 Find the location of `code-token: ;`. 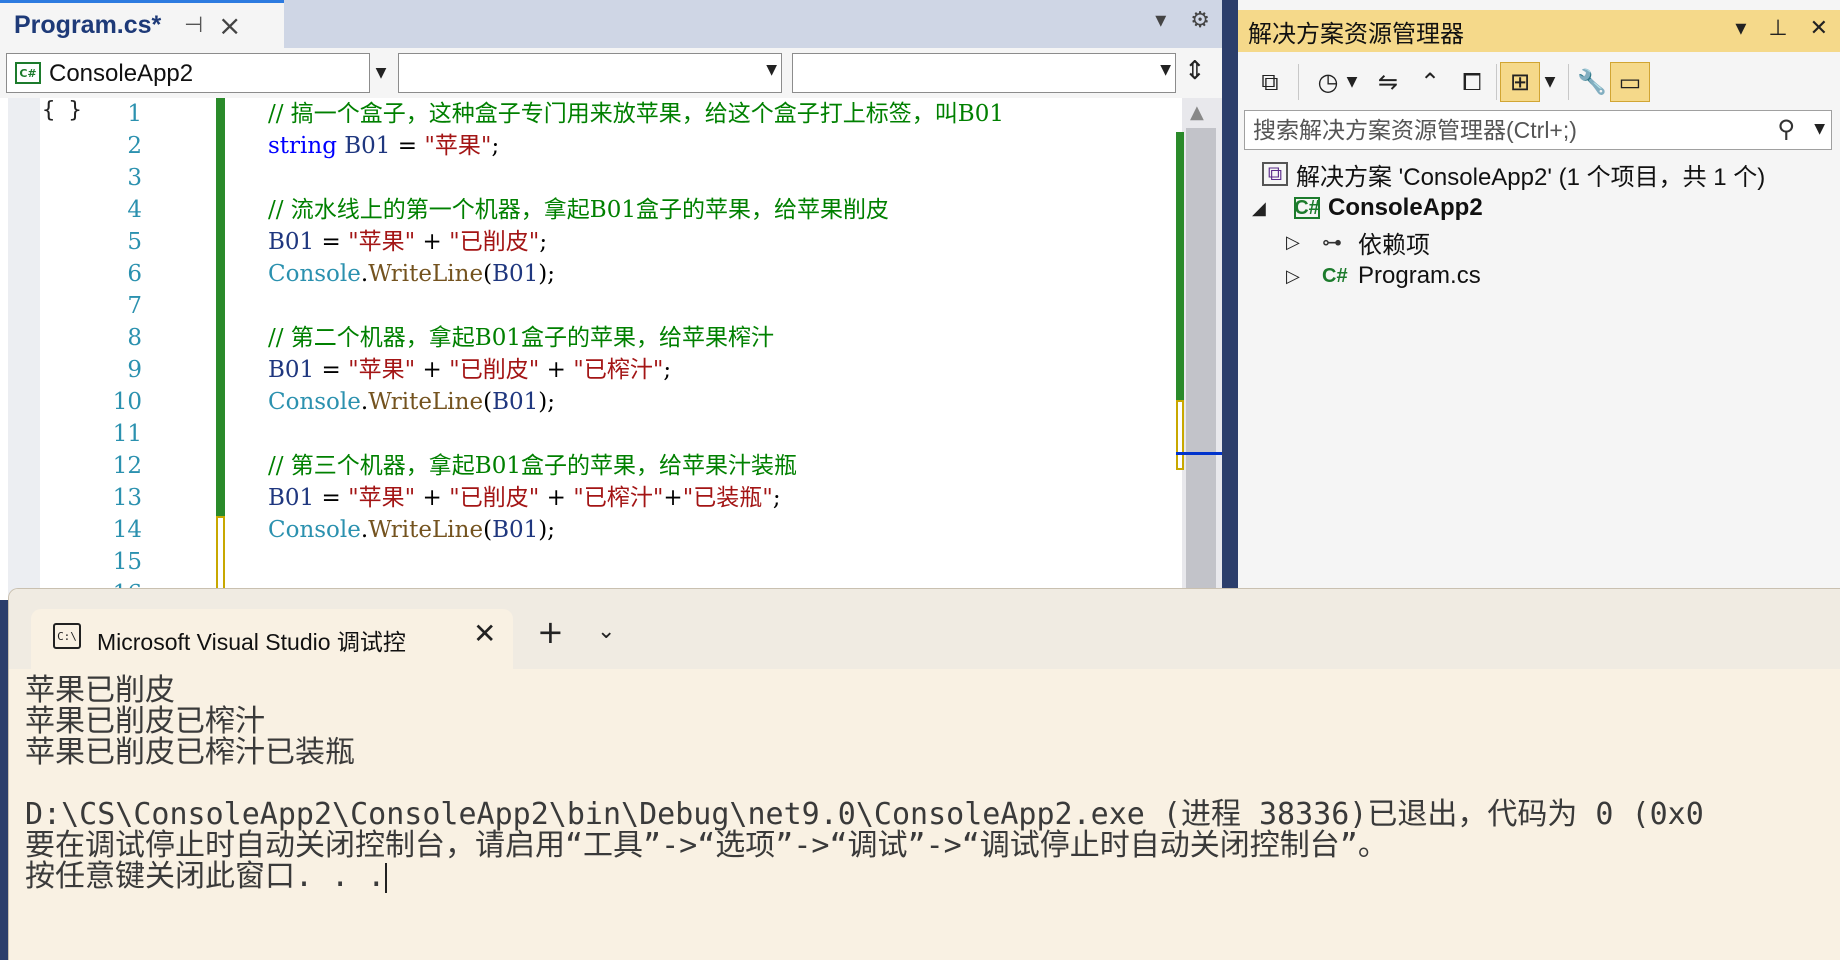

code-token: ; is located at coordinates (543, 242).